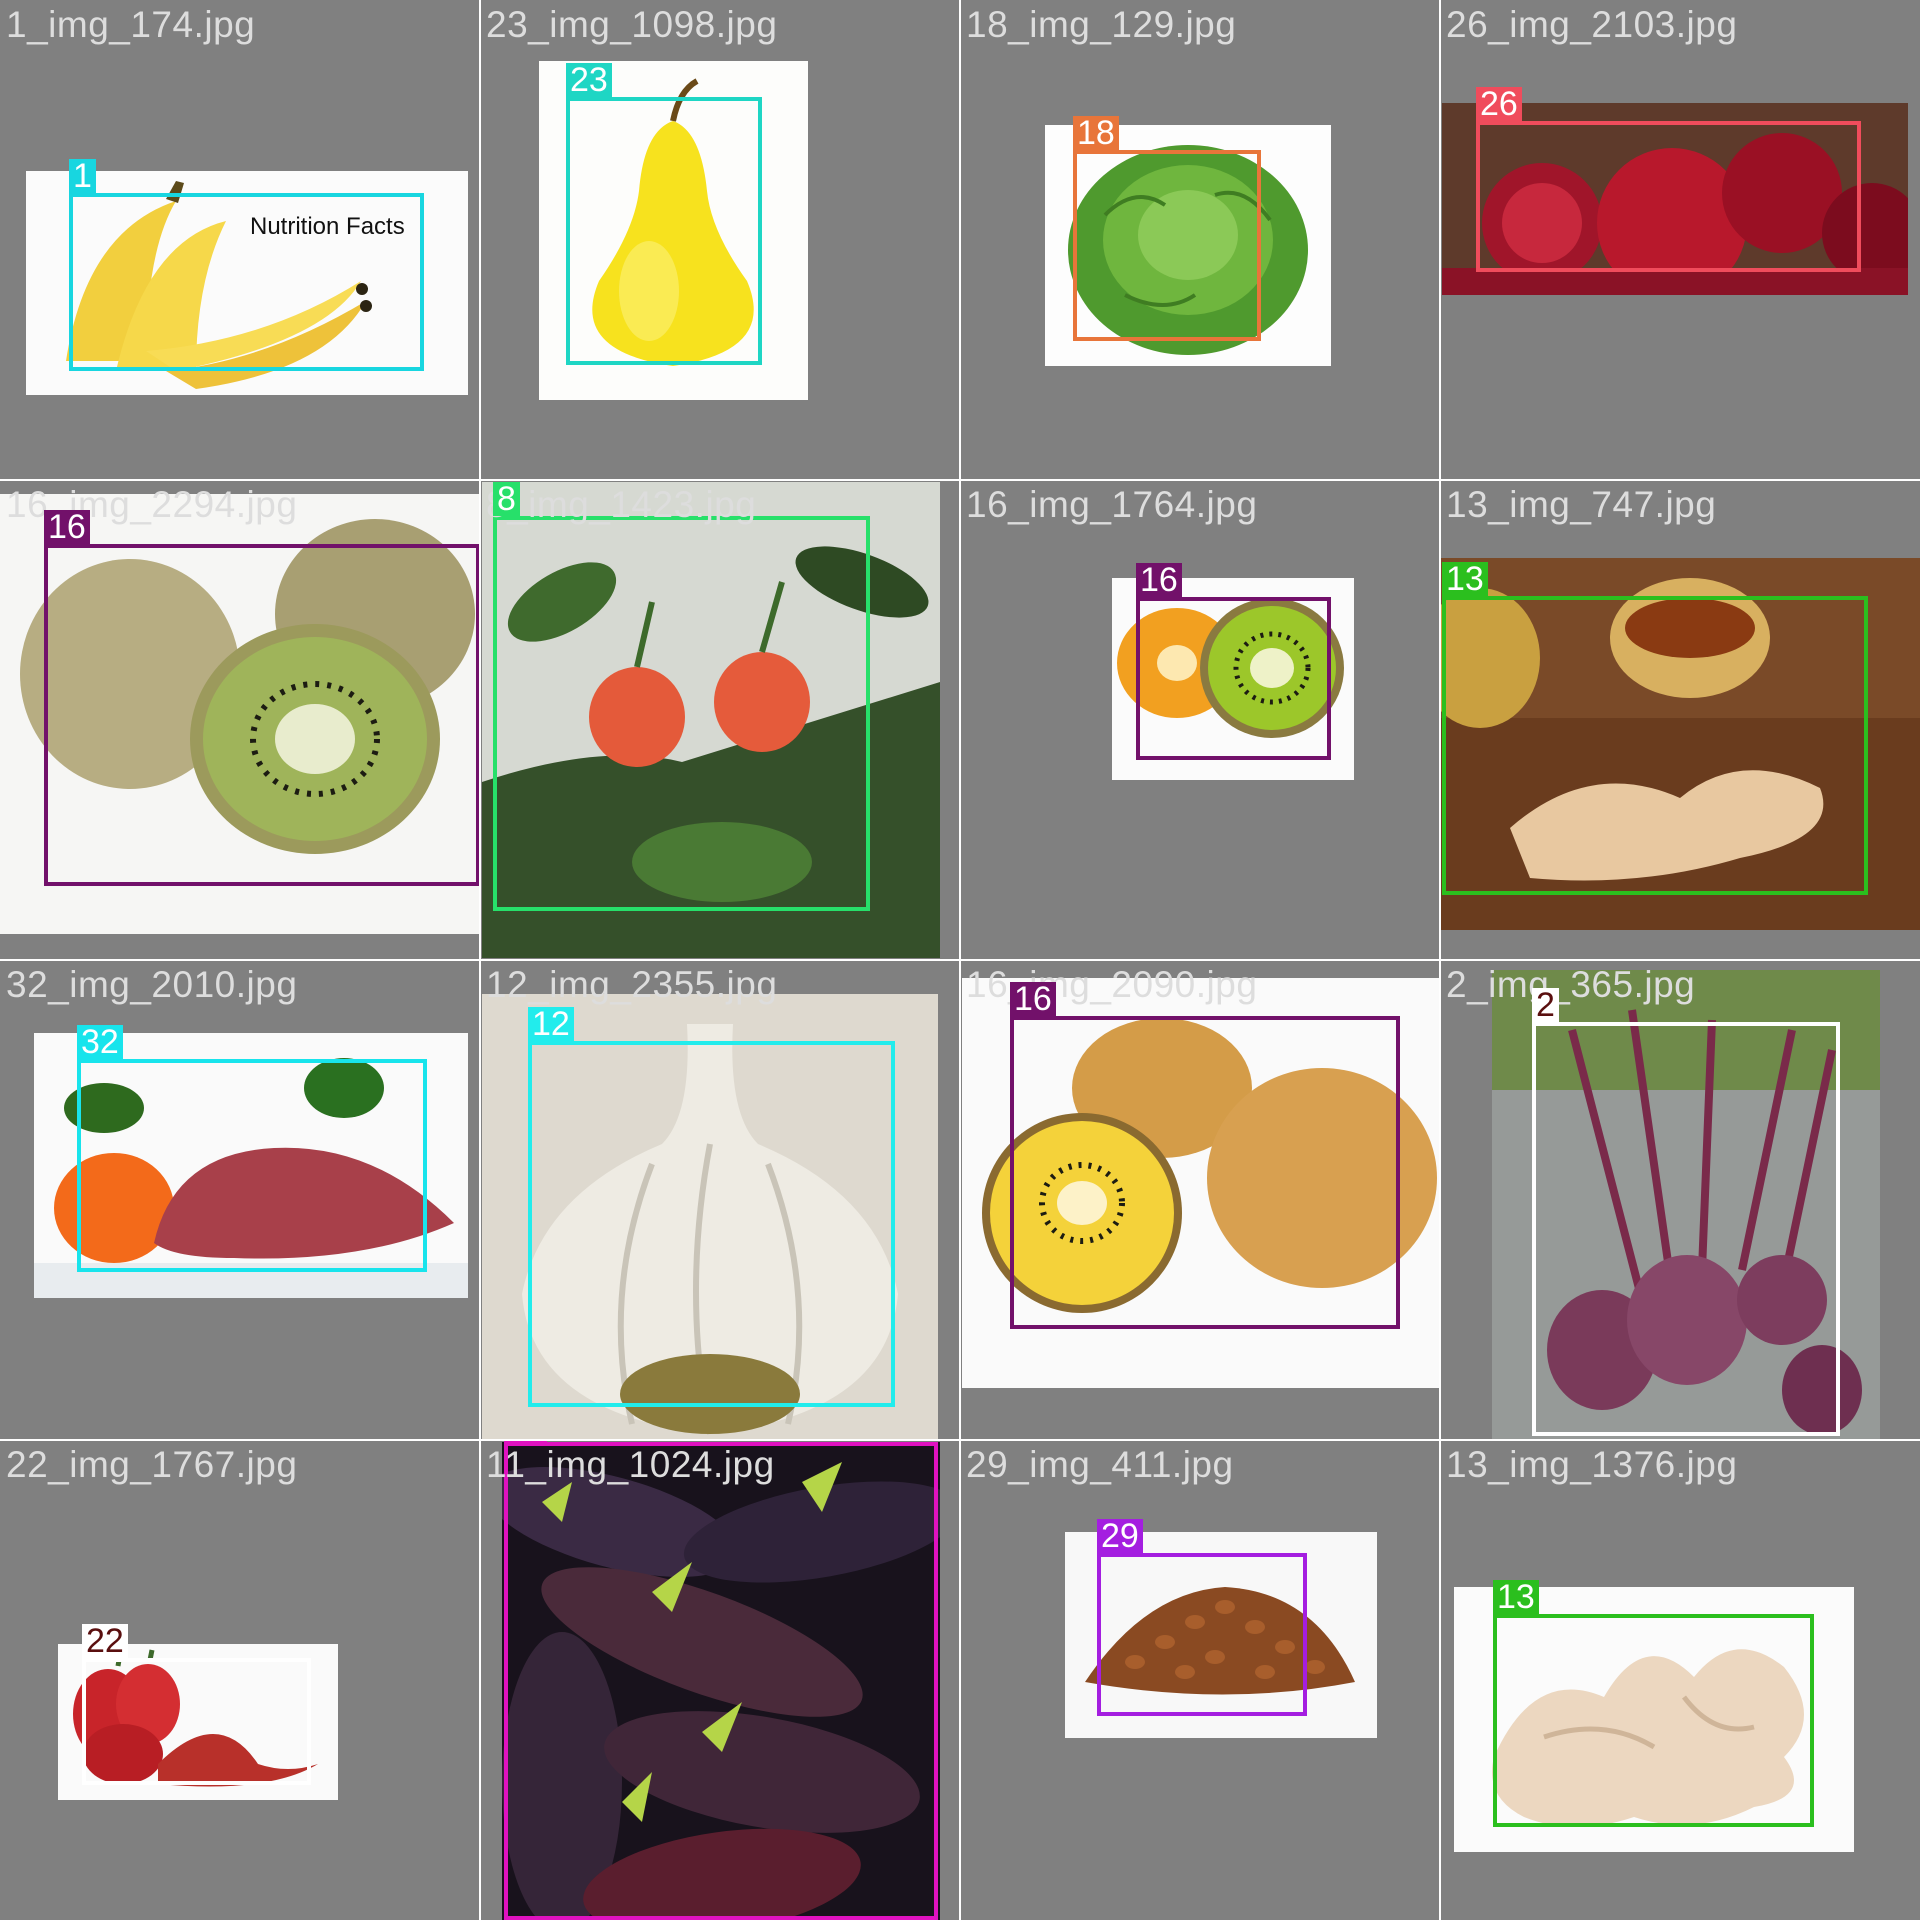 This screenshot has width=1920, height=1920. I want to click on filename-label: 18_img_129.jpg, so click(1101, 24).